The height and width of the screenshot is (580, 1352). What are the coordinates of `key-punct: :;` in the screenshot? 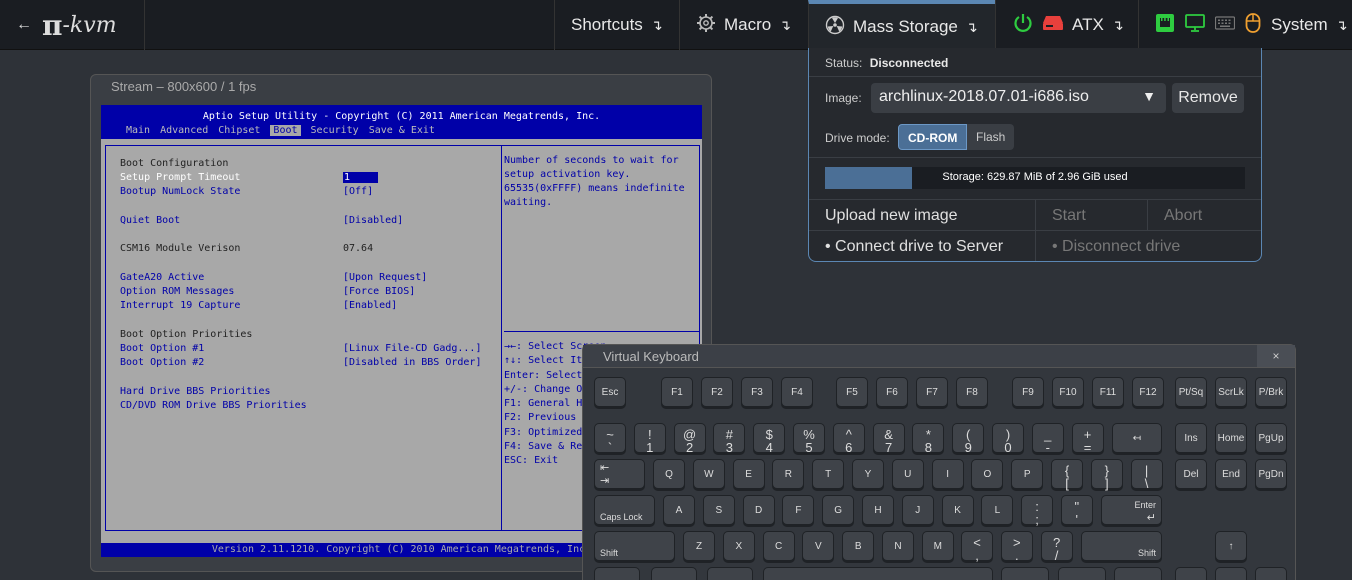 It's located at (1037, 510).